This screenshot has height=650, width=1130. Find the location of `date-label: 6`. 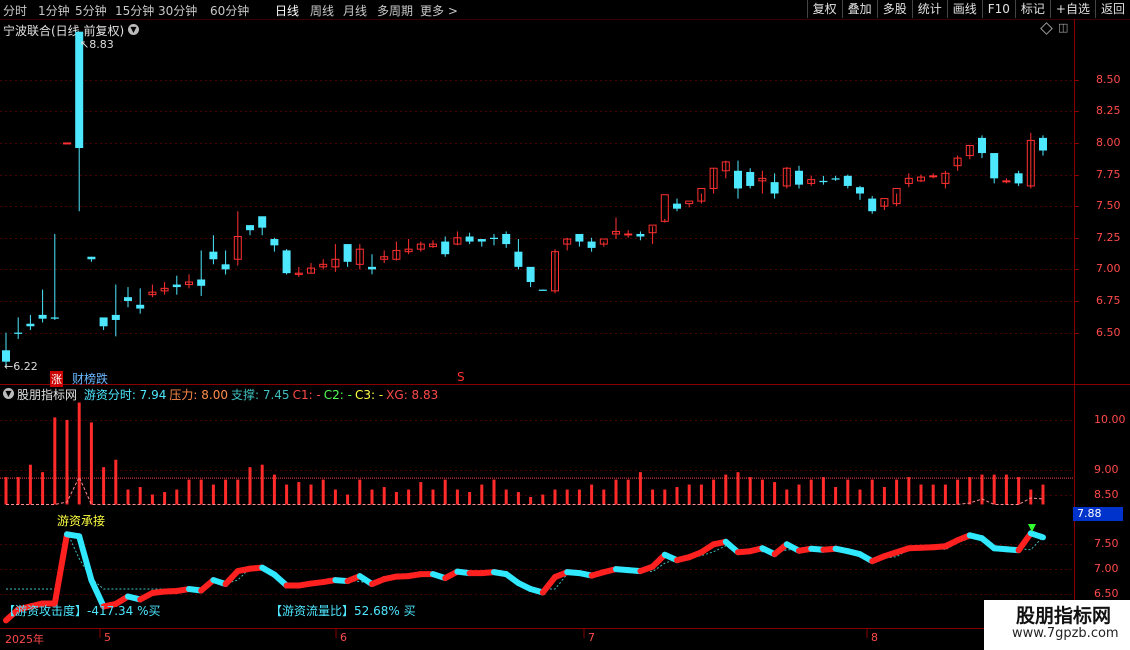

date-label: 6 is located at coordinates (343, 637).